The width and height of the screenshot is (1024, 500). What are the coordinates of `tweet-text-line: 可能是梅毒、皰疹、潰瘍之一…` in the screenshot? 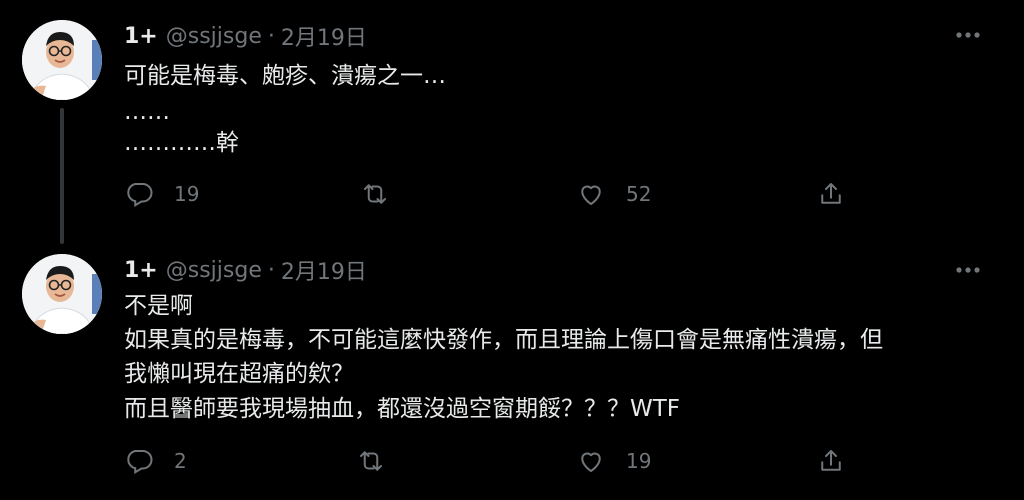 It's located at (285, 76).